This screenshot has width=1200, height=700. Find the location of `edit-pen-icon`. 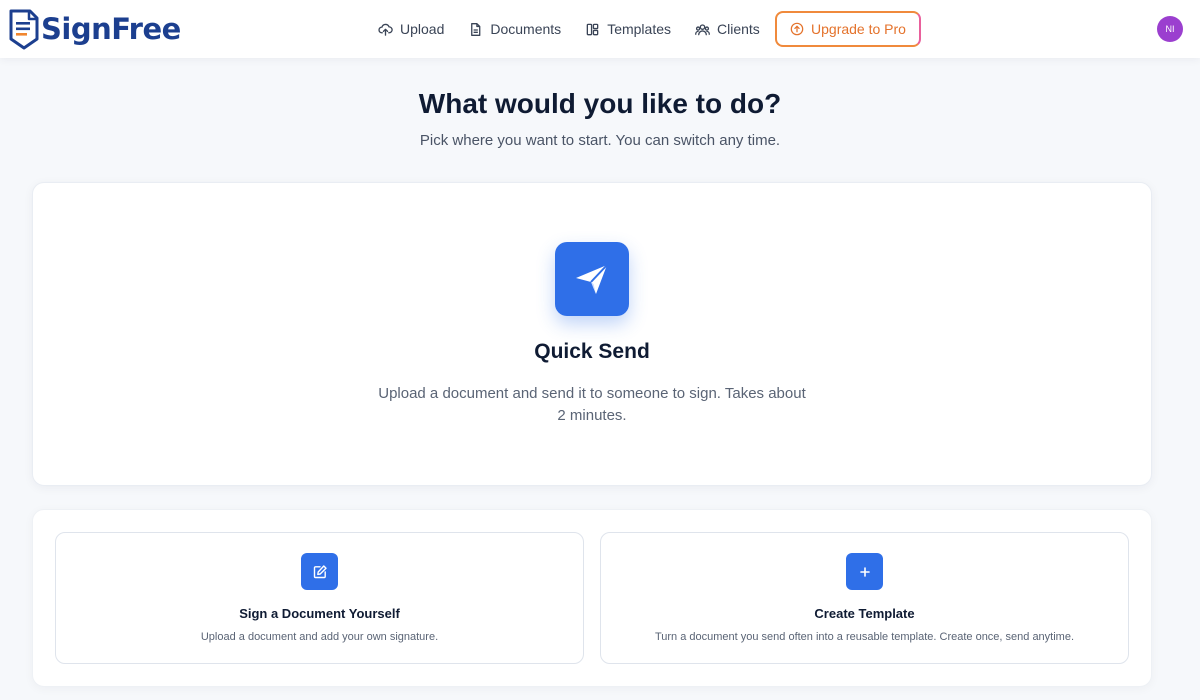

edit-pen-icon is located at coordinates (320, 571).